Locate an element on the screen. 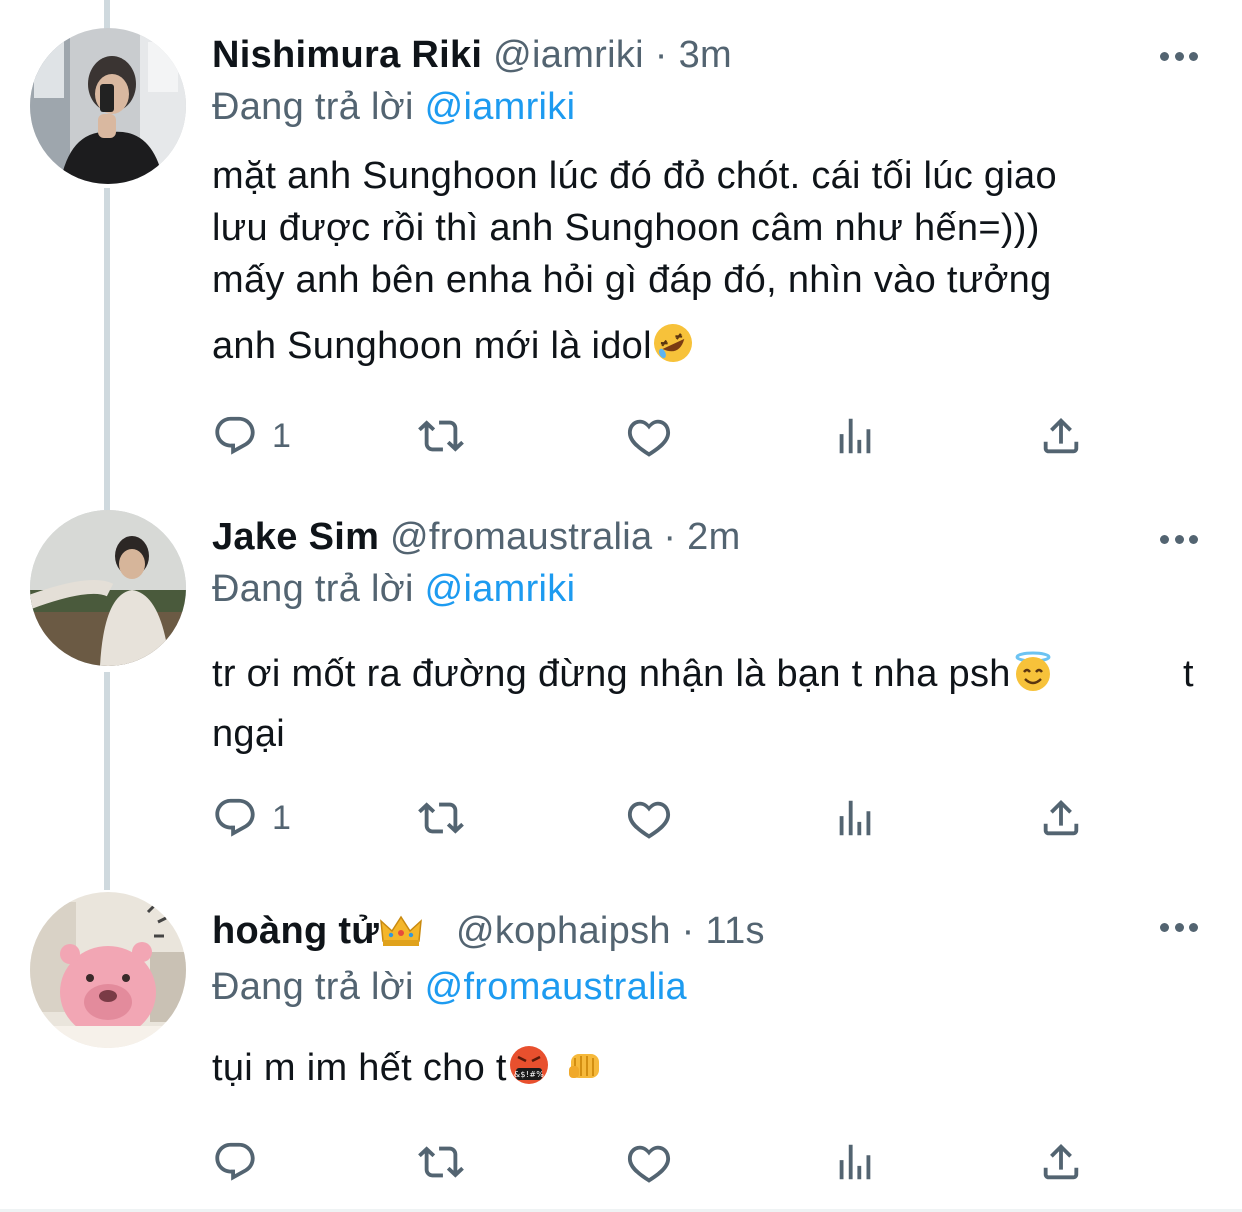 The height and width of the screenshot is (1212, 1242). reply-to-link: @fromaustralia is located at coordinates (556, 987).